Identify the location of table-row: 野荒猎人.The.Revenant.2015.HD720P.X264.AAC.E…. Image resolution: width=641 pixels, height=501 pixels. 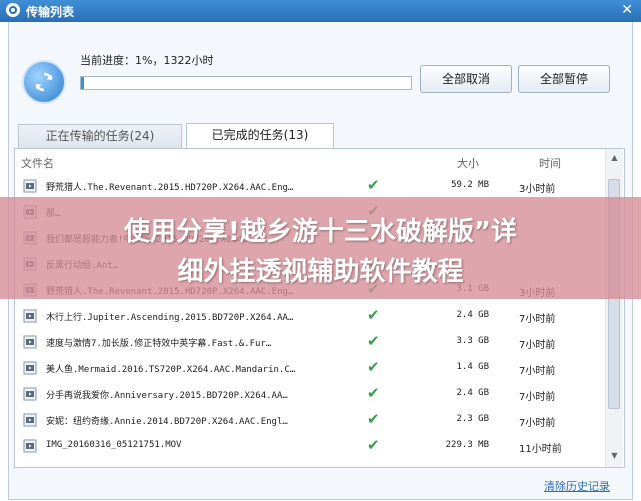
(310, 186).